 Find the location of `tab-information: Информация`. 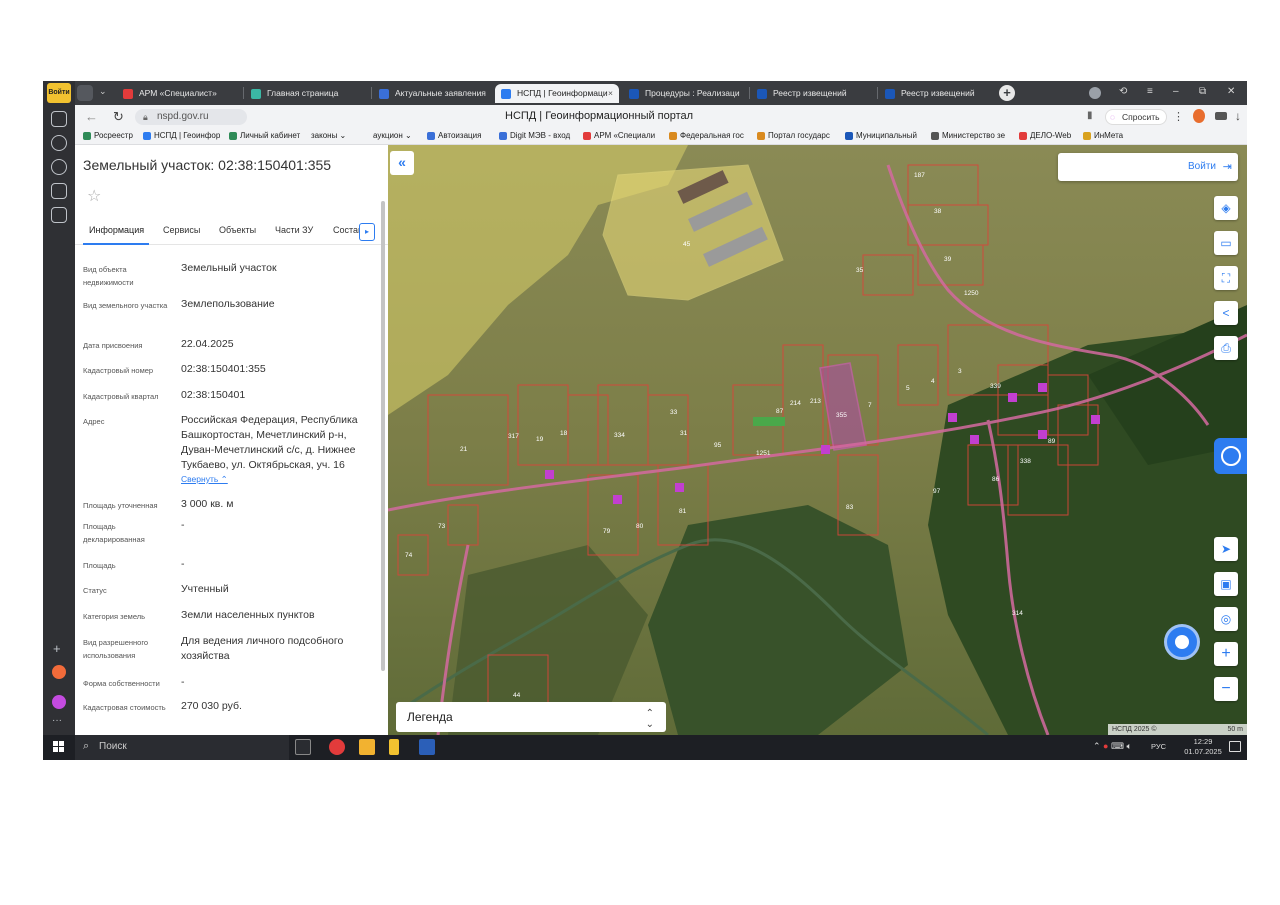

tab-information: Информация is located at coordinates (116, 230).